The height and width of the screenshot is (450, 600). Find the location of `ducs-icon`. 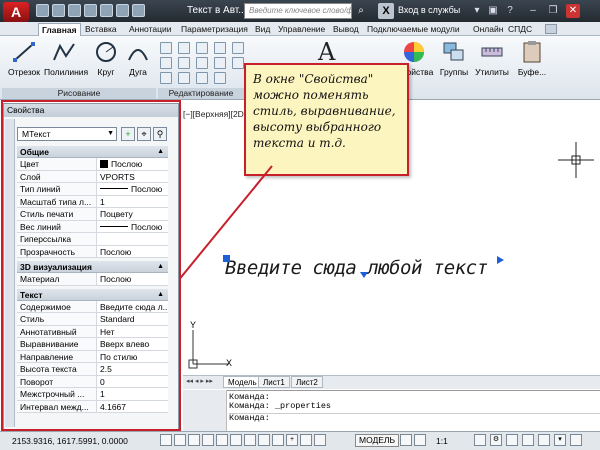

ducs-icon is located at coordinates (264, 440).